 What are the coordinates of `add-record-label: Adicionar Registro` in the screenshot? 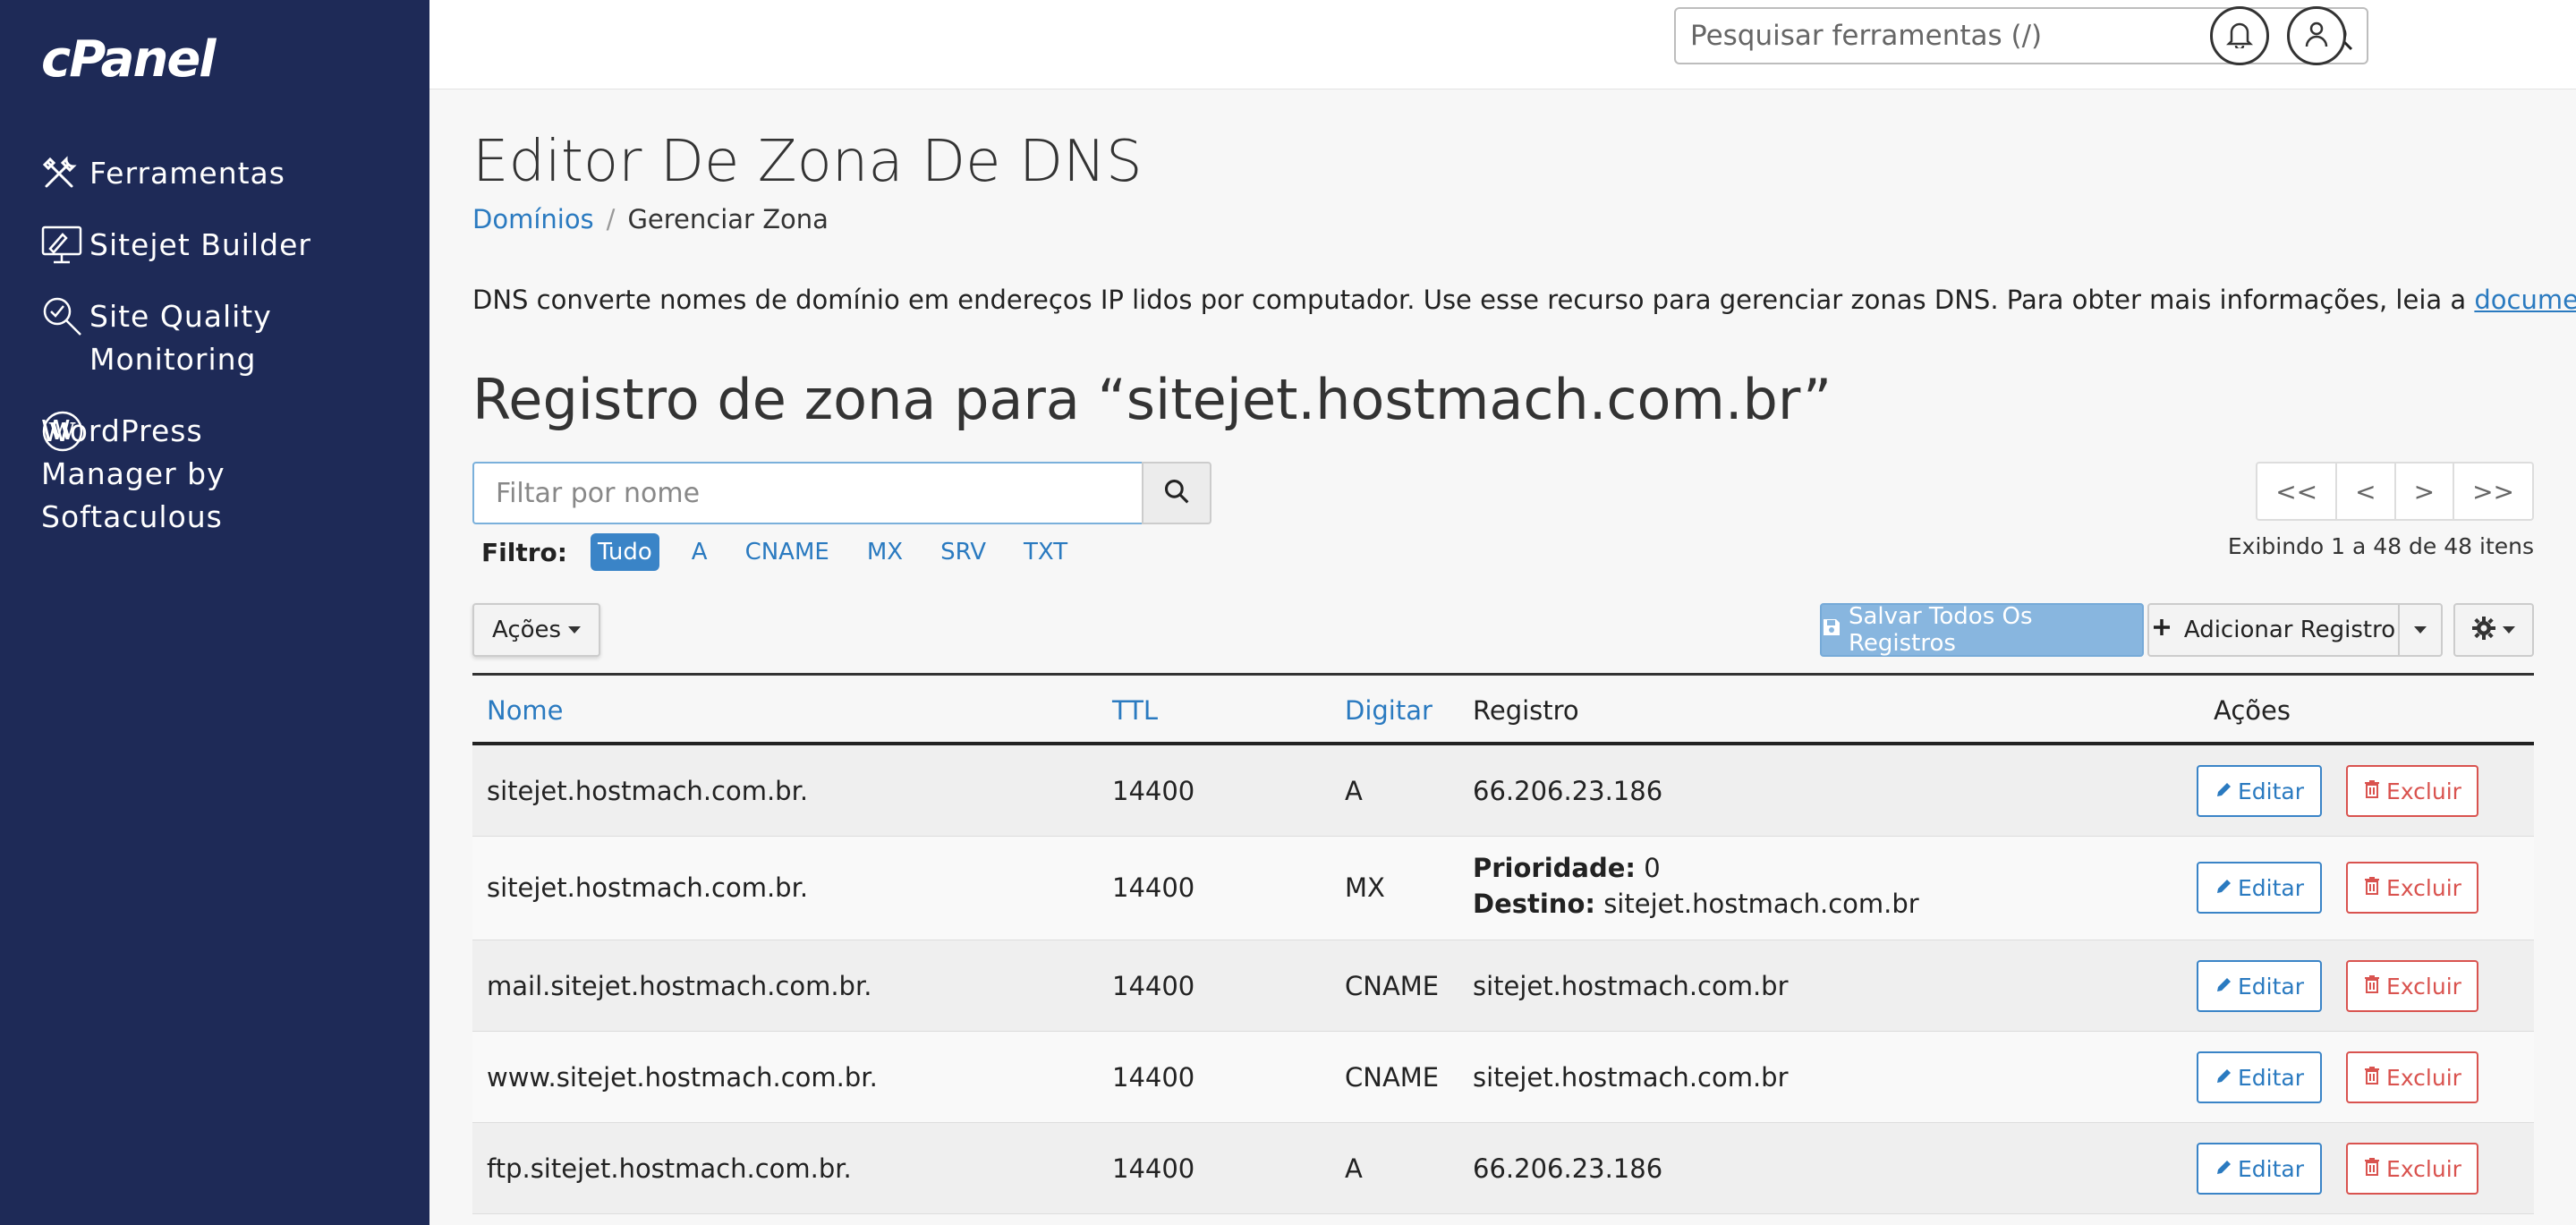 It's located at (2289, 630).